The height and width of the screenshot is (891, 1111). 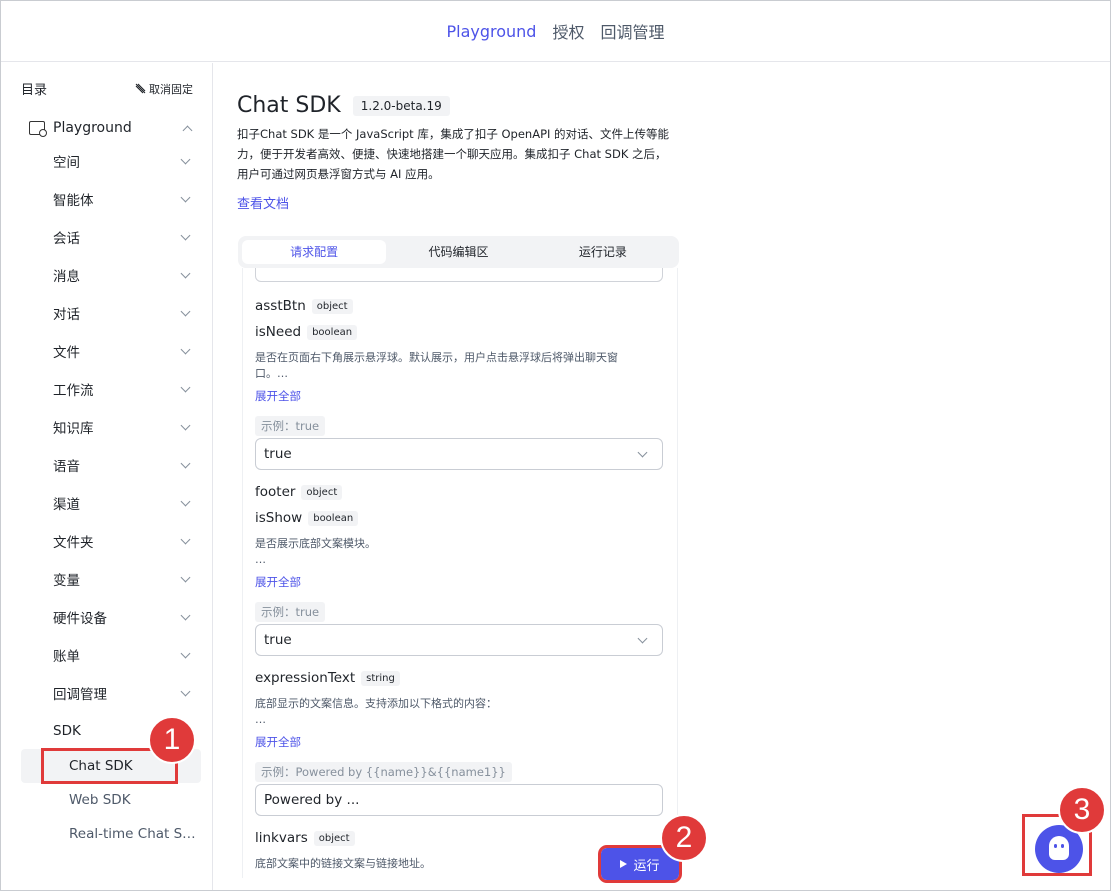 I want to click on field-name: footer, so click(x=275, y=492).